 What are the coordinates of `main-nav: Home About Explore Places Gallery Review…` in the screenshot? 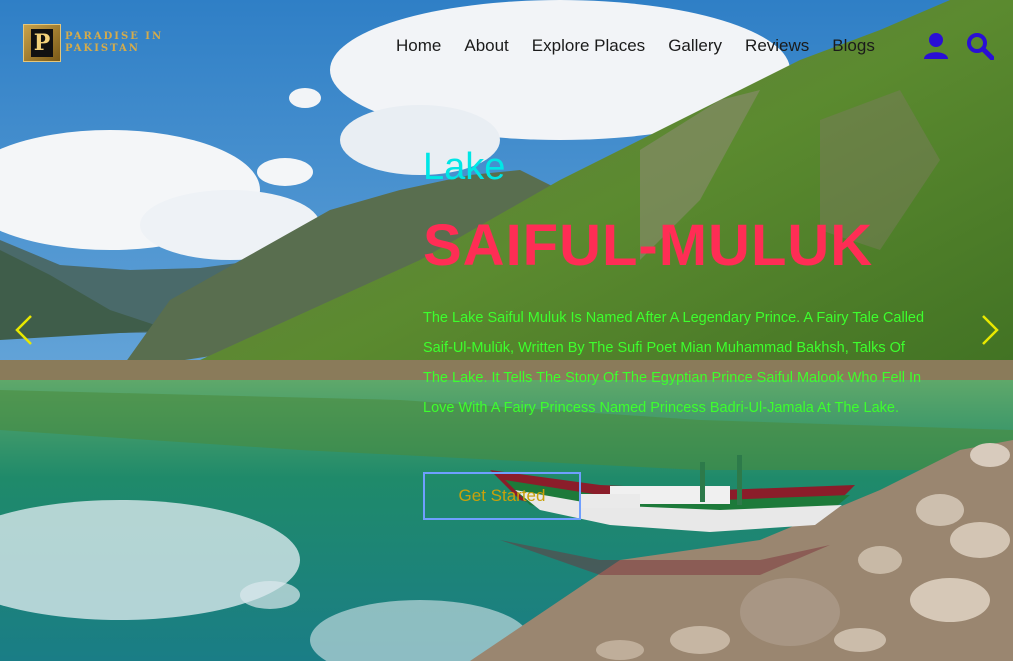 It's located at (647, 46).